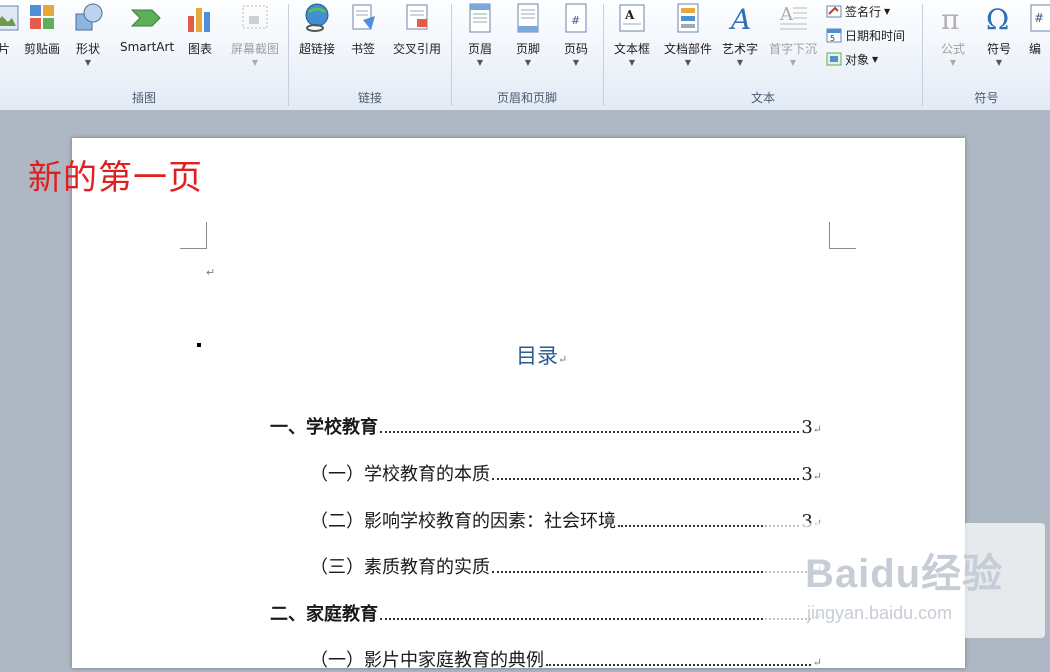 The image size is (1050, 672). Describe the element at coordinates (566, 566) in the screenshot. I see `toc-entry: （三）素质教育的实质↵` at that location.